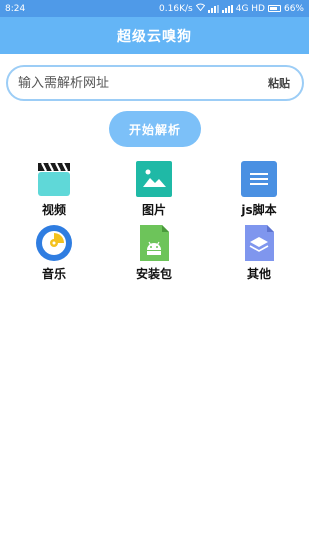  What do you see at coordinates (54, 243) in the screenshot?
I see `music-disc-icon` at bounding box center [54, 243].